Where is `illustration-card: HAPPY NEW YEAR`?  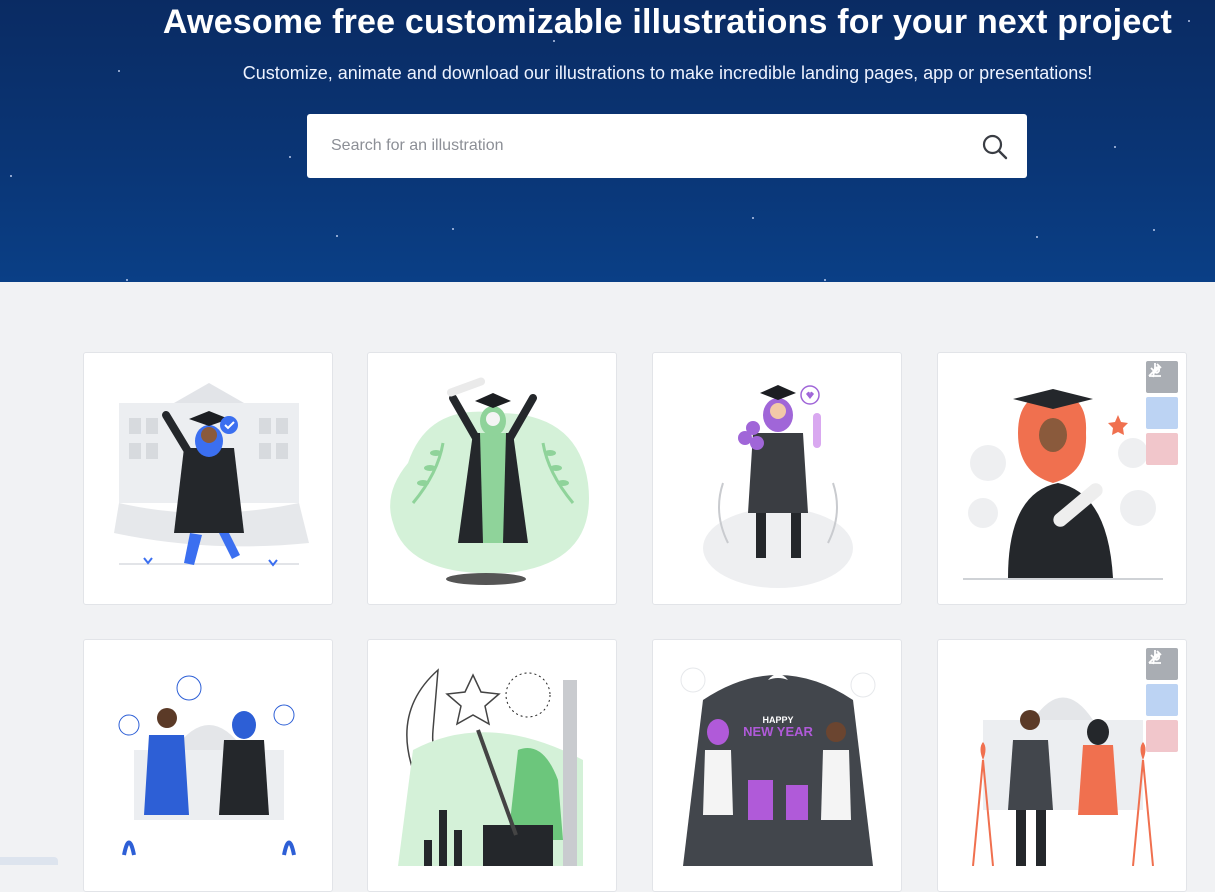 illustration-card: HAPPY NEW YEAR is located at coordinates (777, 765).